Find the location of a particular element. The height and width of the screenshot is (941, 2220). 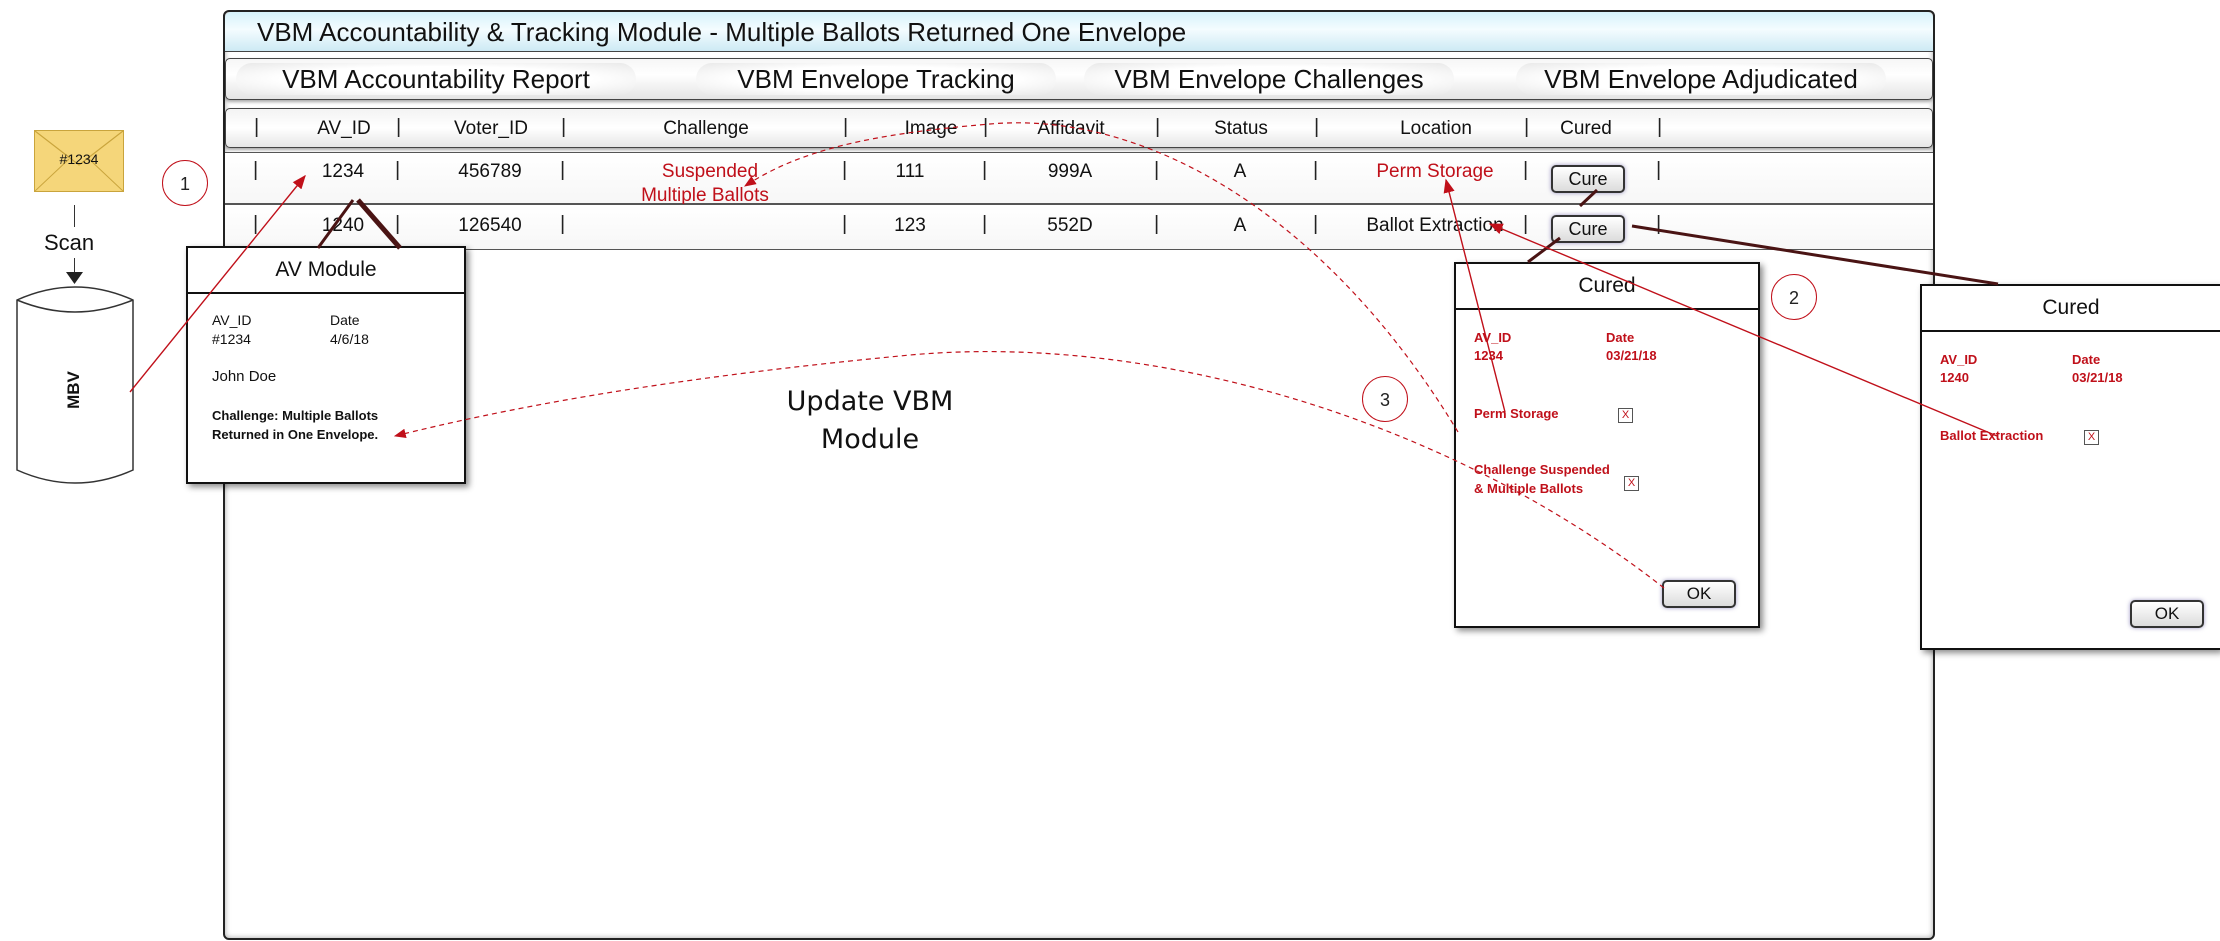

tab-accountability-report: VBM Accountability Report is located at coordinates (436, 79).